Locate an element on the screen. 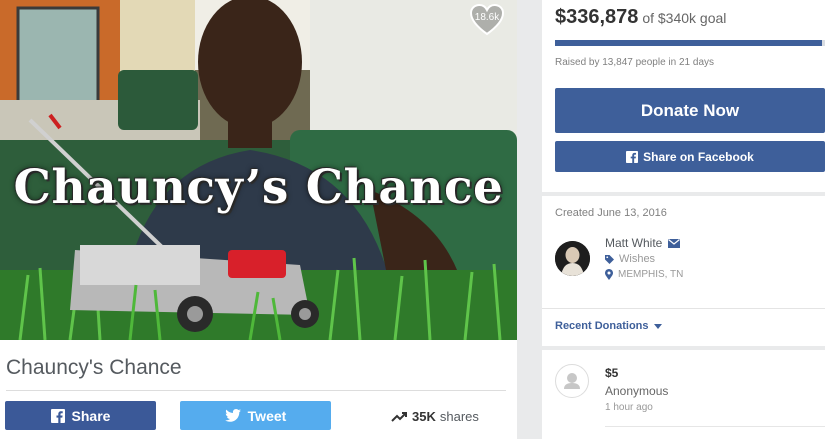 The height and width of the screenshot is (439, 825). organizer-category: Wishes is located at coordinates (630, 259).